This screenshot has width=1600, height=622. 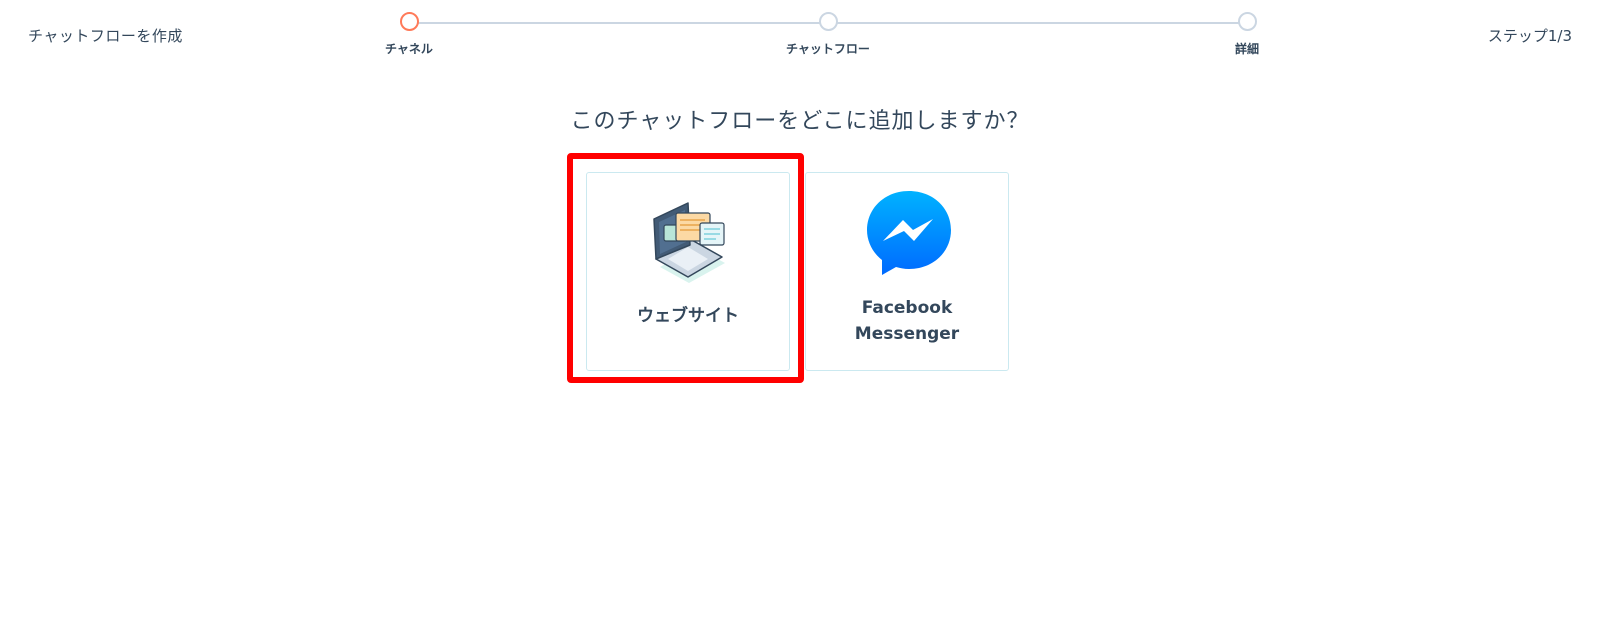 What do you see at coordinates (409, 34) in the screenshot?
I see `step-channel: チャネル` at bounding box center [409, 34].